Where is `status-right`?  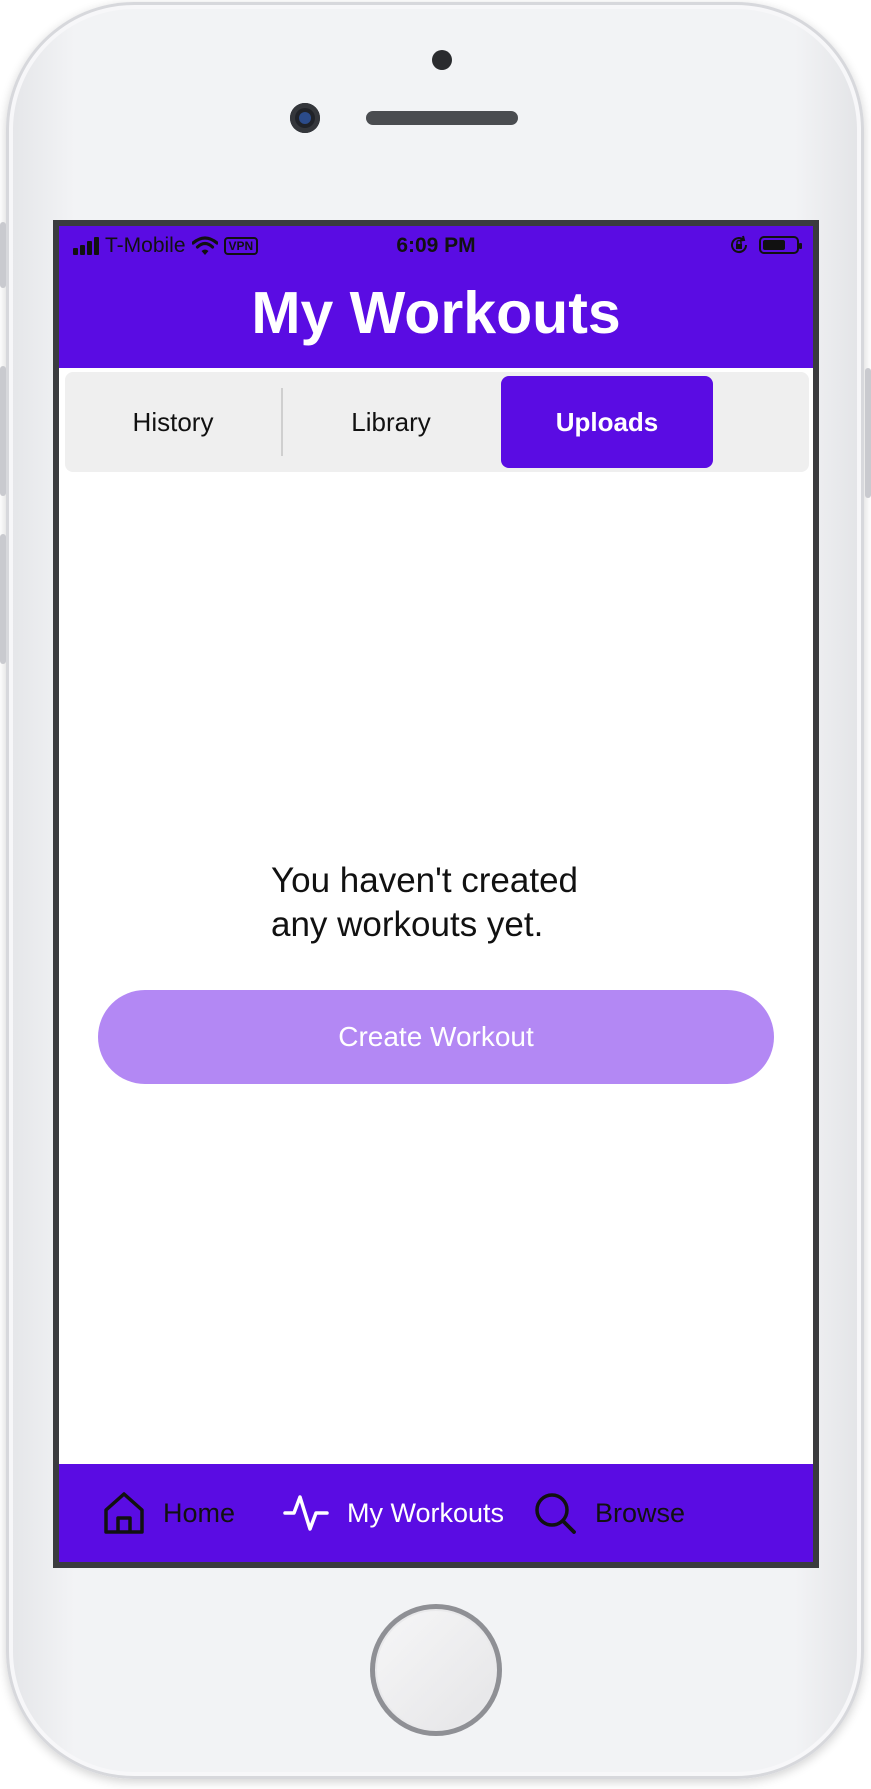 status-right is located at coordinates (765, 245).